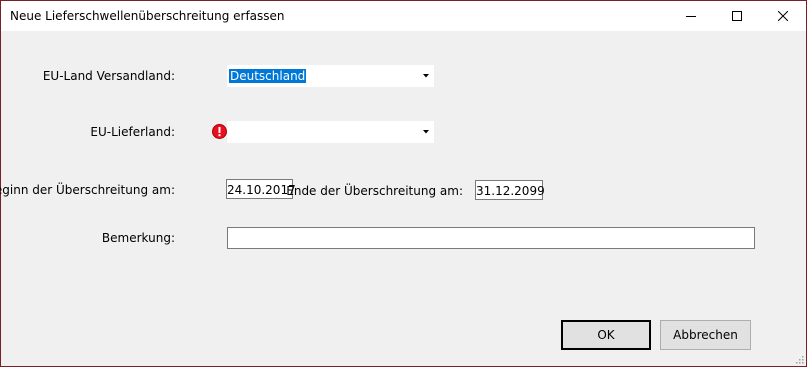  What do you see at coordinates (108, 76) in the screenshot?
I see `versandland-label: EU-Land Versandland:` at bounding box center [108, 76].